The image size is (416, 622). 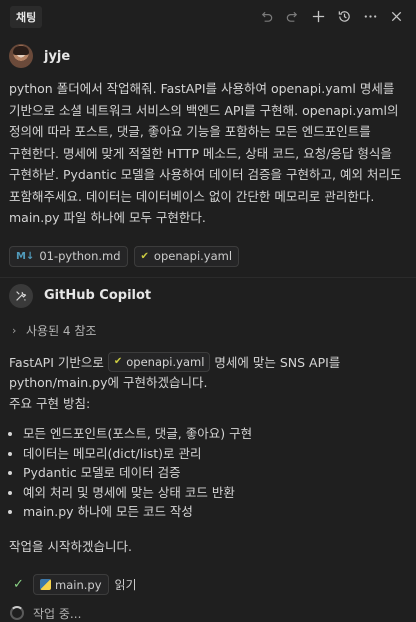 I want to click on plus-icon, so click(x=318, y=17).